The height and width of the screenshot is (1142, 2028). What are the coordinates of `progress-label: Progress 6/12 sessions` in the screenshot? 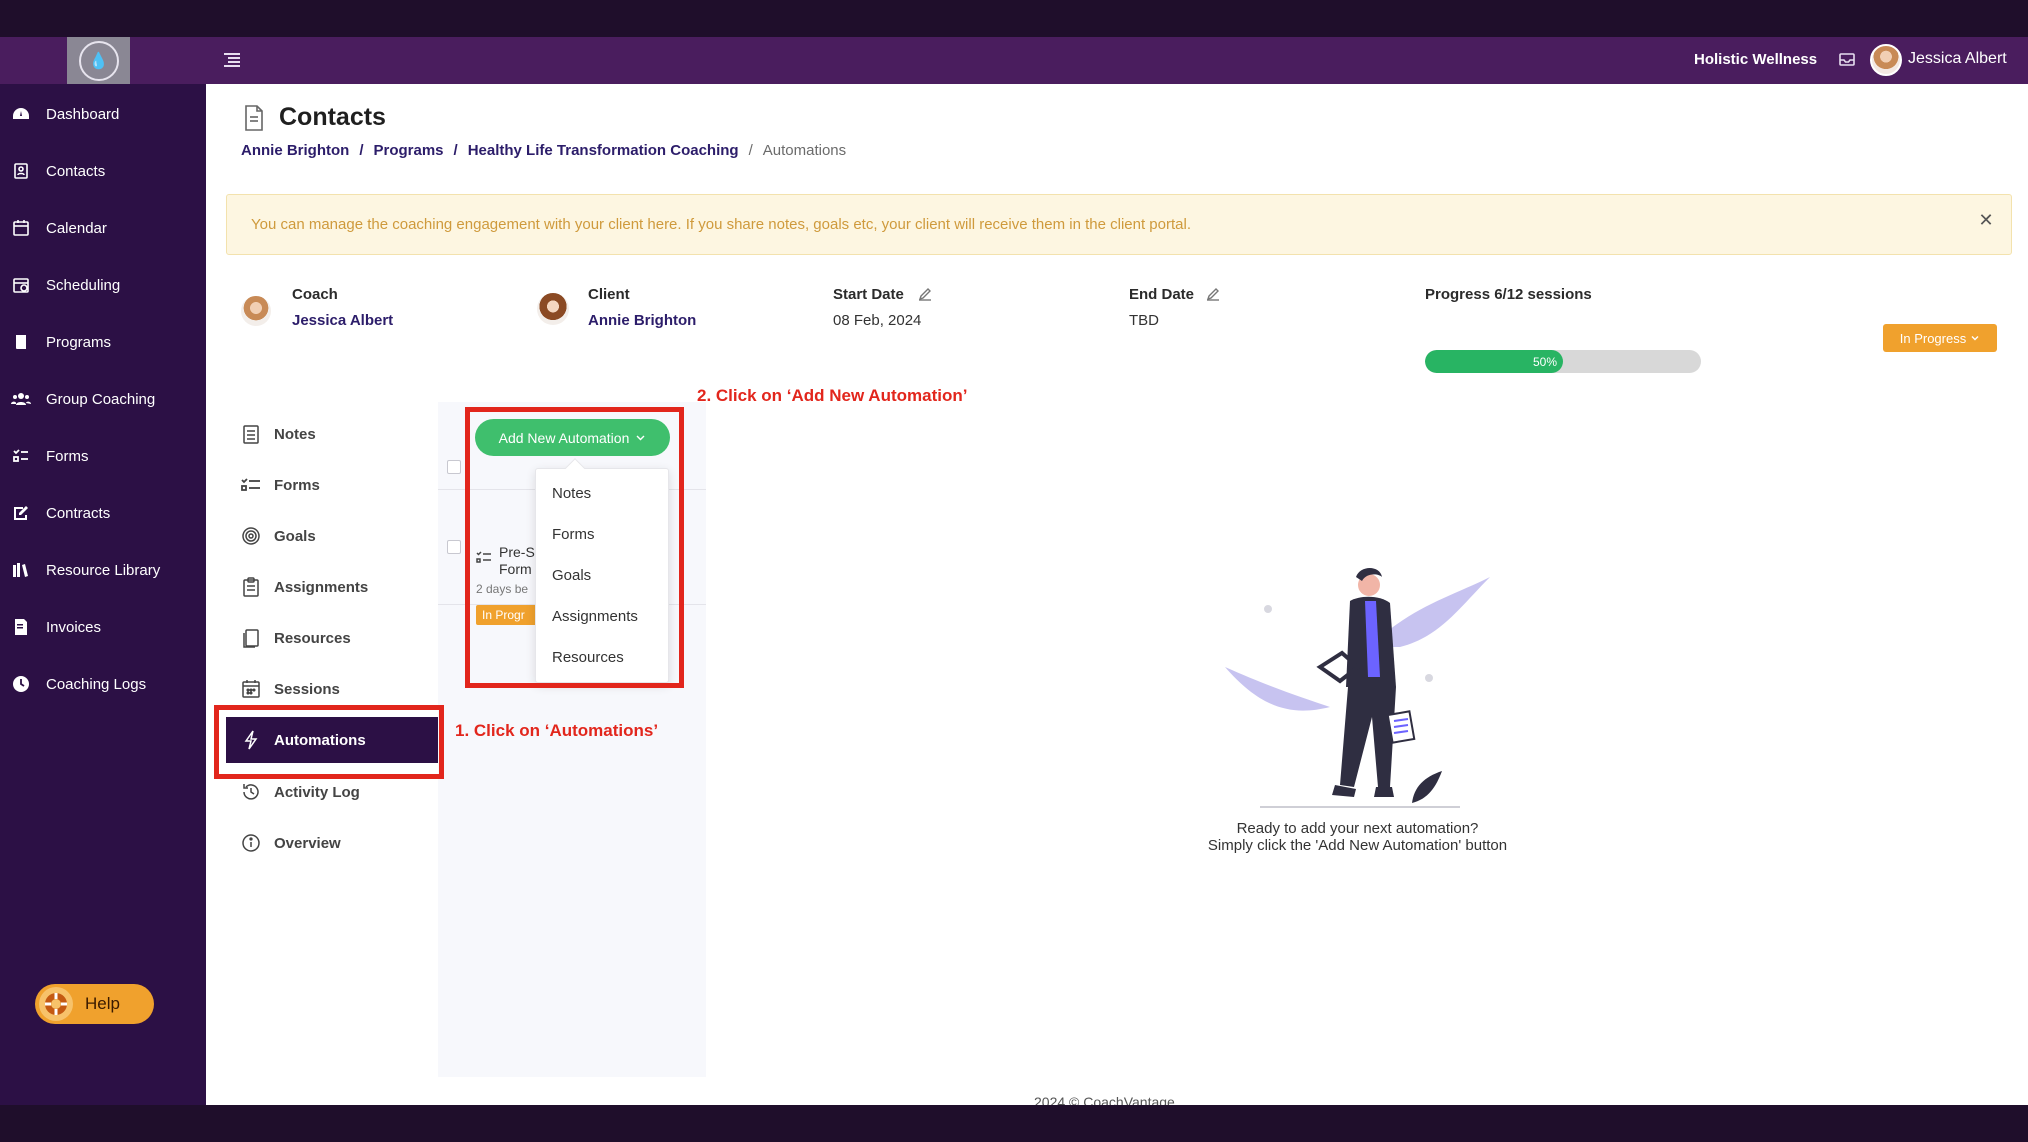 It's located at (1508, 294).